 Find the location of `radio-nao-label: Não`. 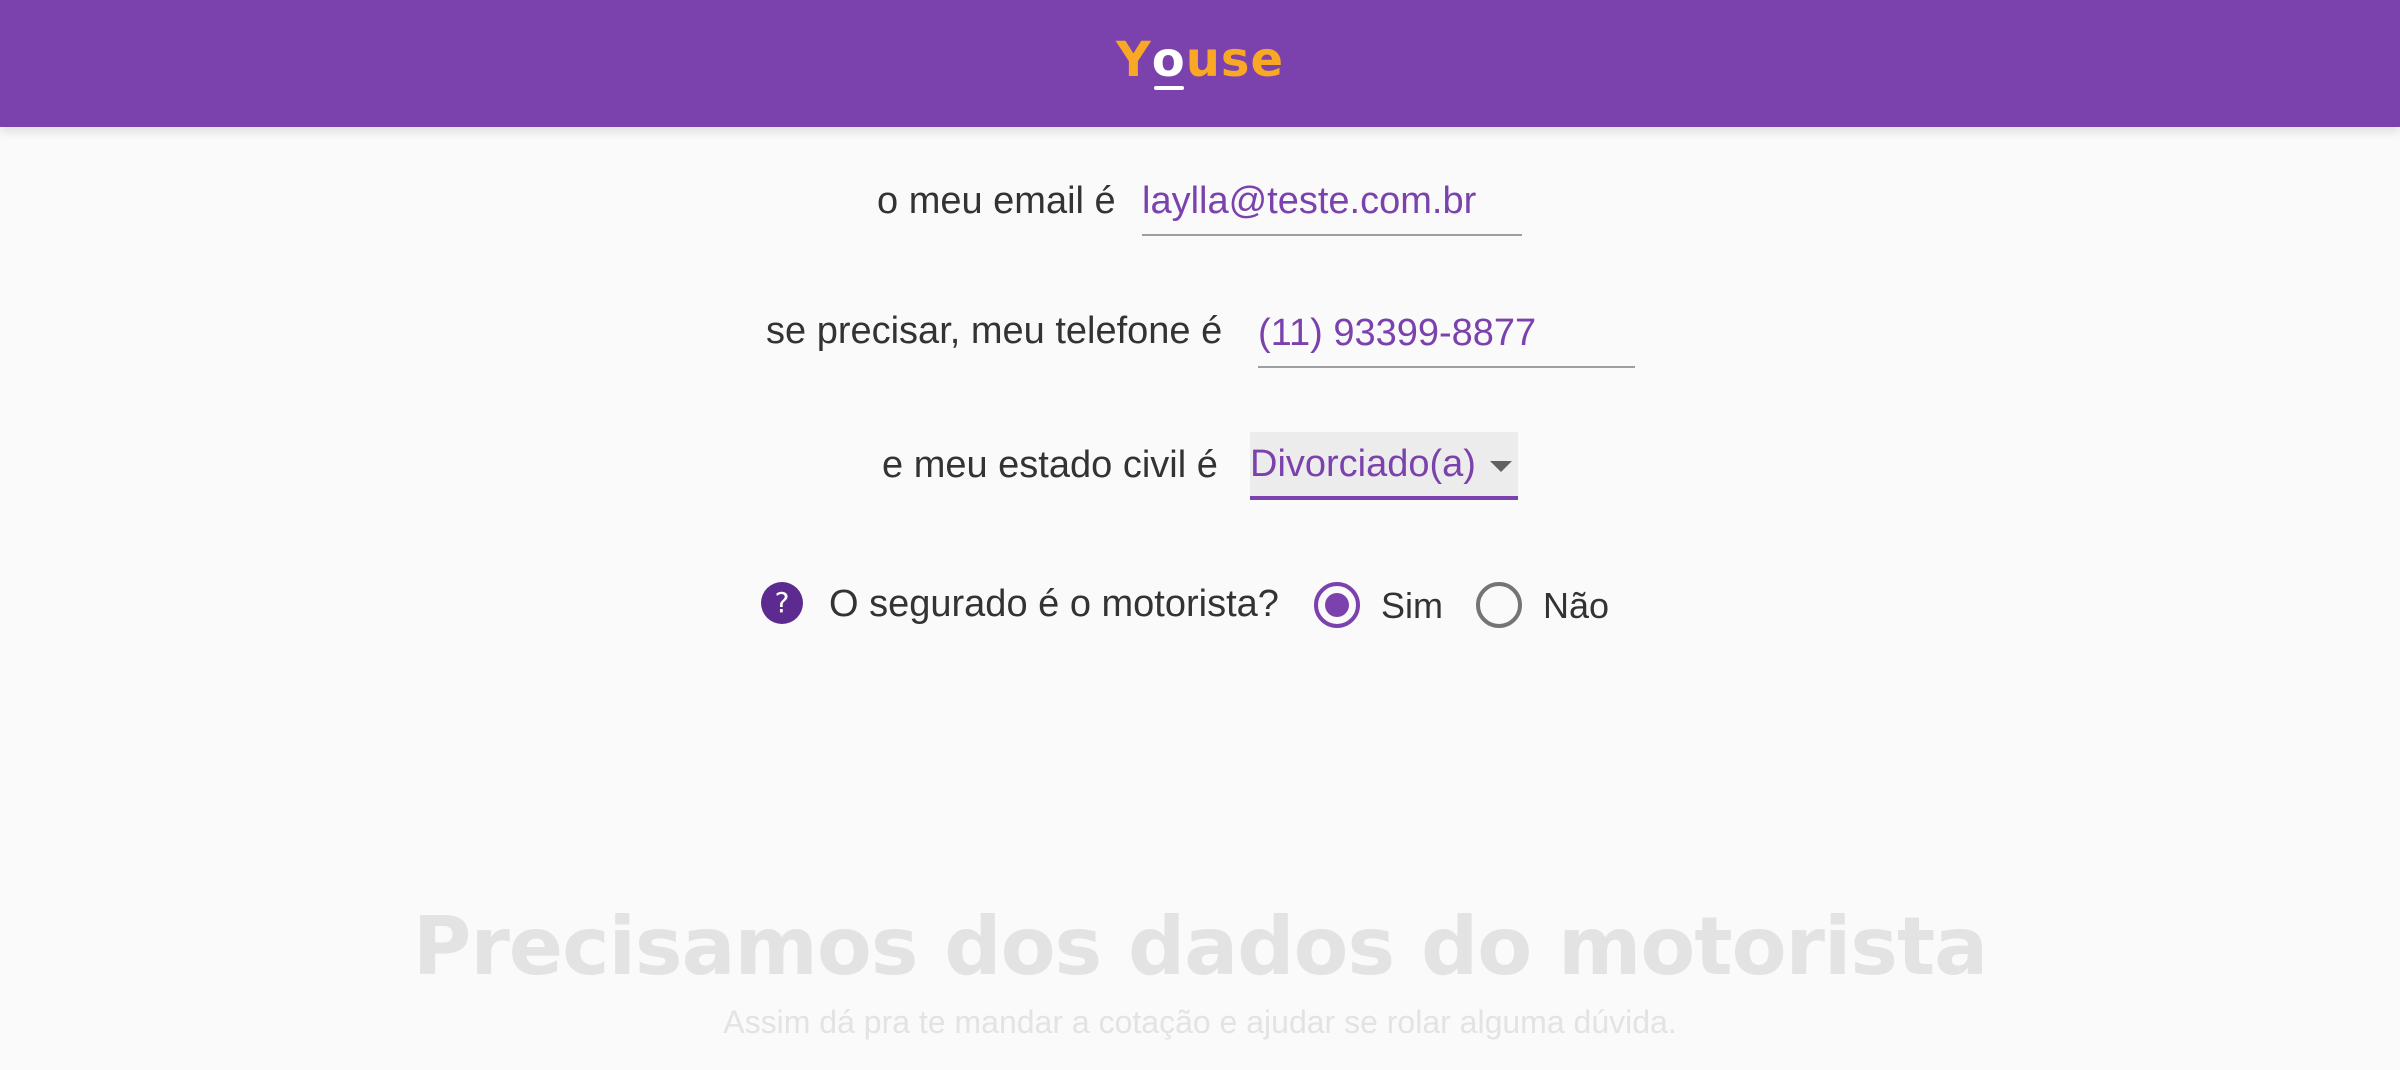

radio-nao-label: Não is located at coordinates (1576, 606).